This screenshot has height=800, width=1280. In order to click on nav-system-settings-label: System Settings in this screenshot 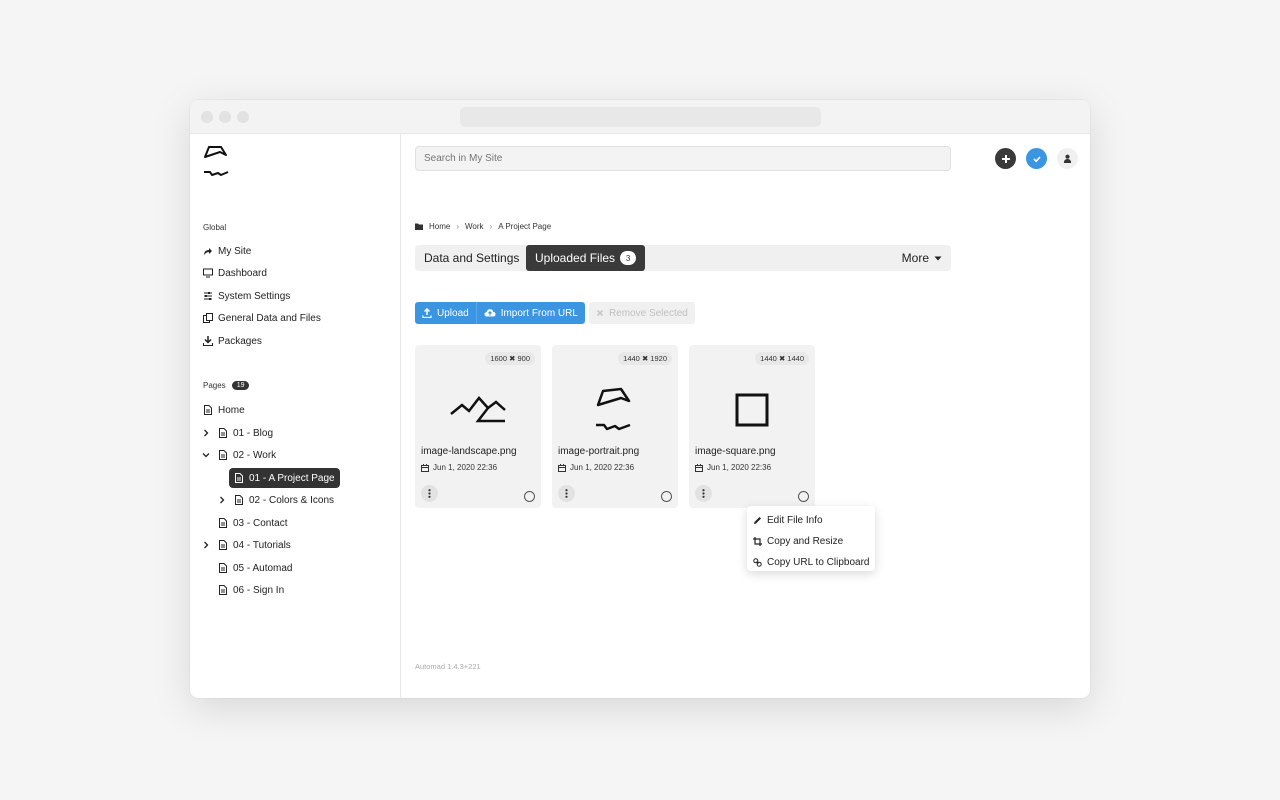, I will do `click(254, 296)`.